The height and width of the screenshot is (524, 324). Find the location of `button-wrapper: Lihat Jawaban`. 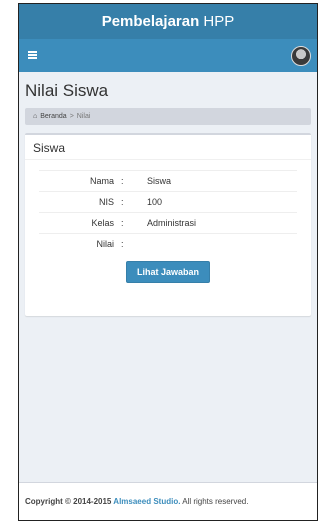

button-wrapper: Lihat Jawaban is located at coordinates (168, 271).